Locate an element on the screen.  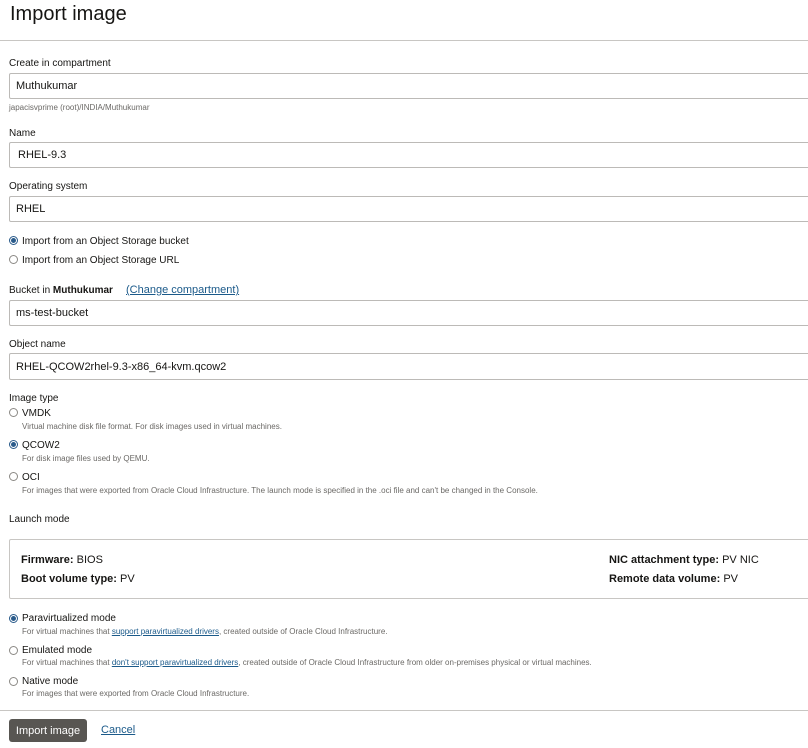
nic-value: PV NIC is located at coordinates (740, 560).